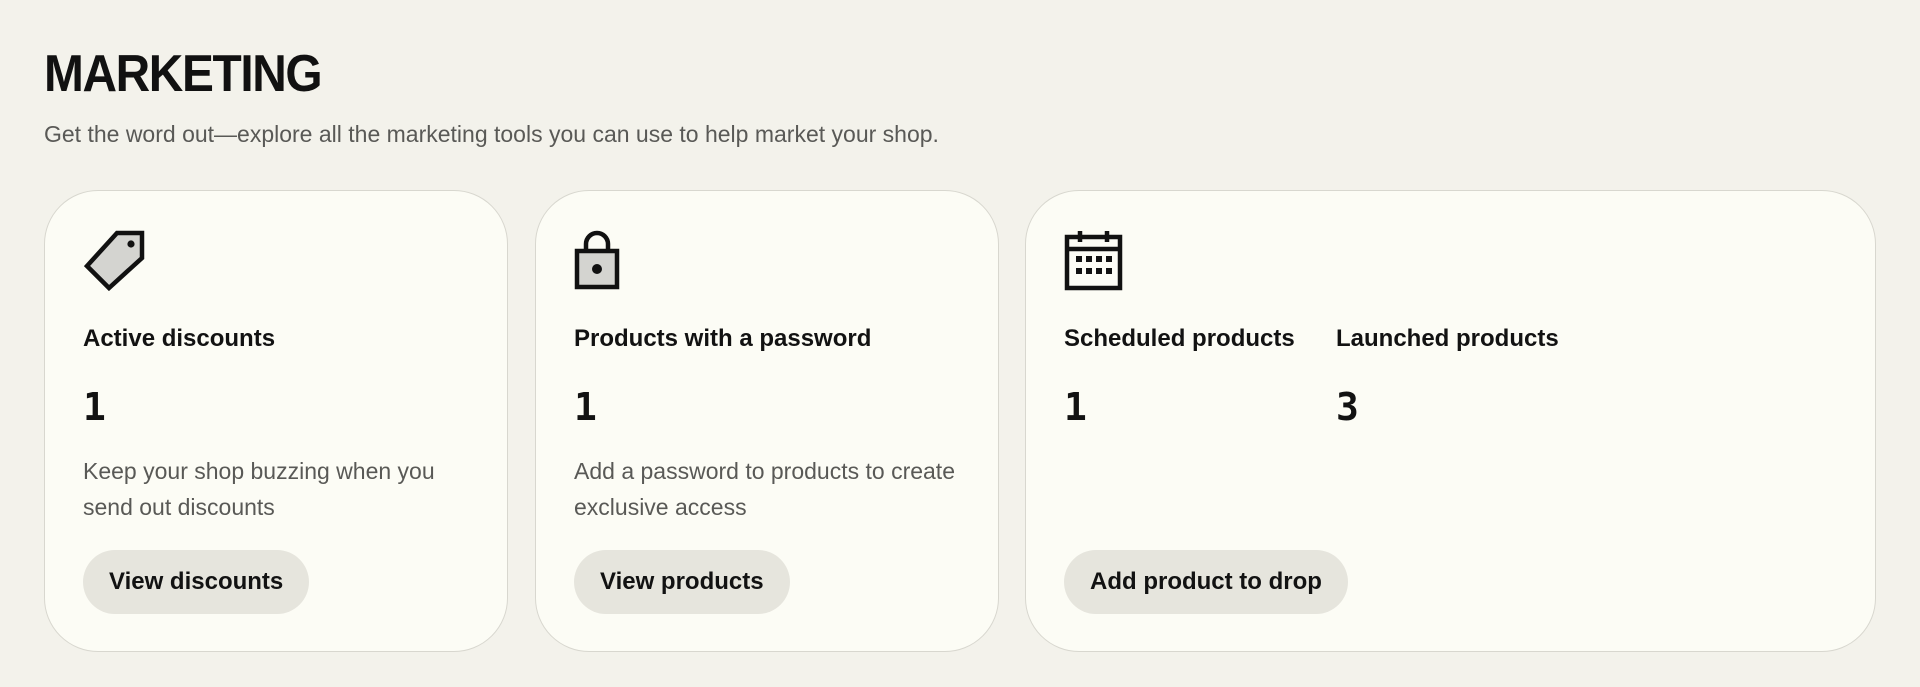 This screenshot has height=687, width=1920. What do you see at coordinates (722, 376) in the screenshot?
I see `password-products-stat: Products with a password 1` at bounding box center [722, 376].